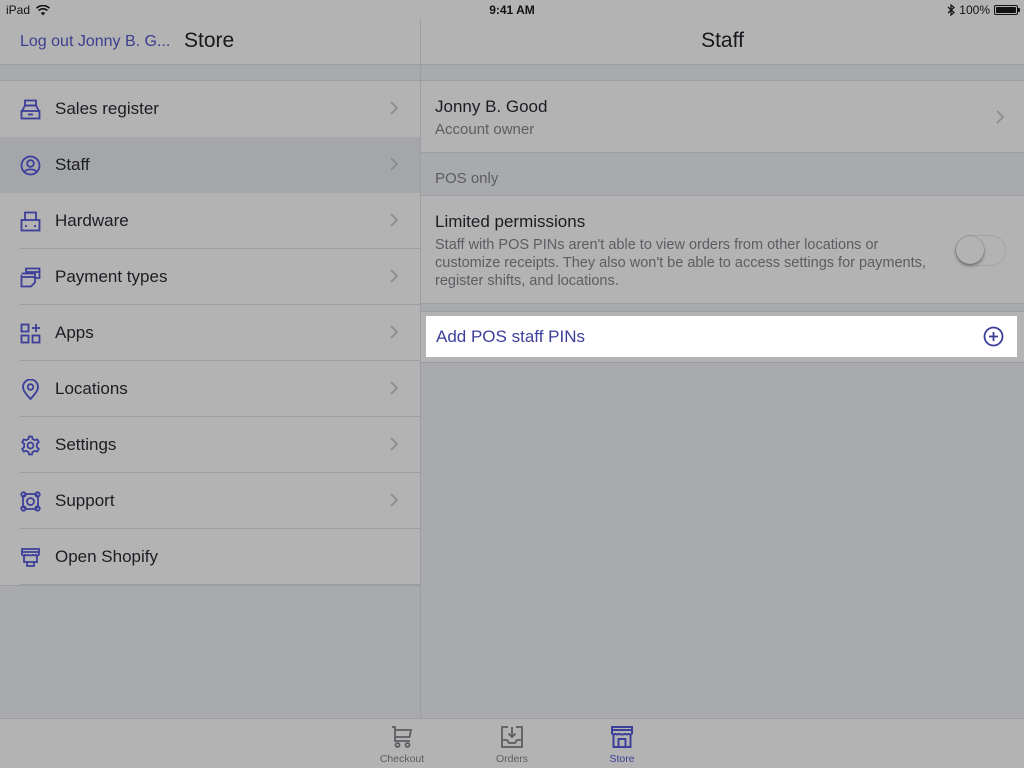  I want to click on tab-orders: Orders, so click(512, 745).